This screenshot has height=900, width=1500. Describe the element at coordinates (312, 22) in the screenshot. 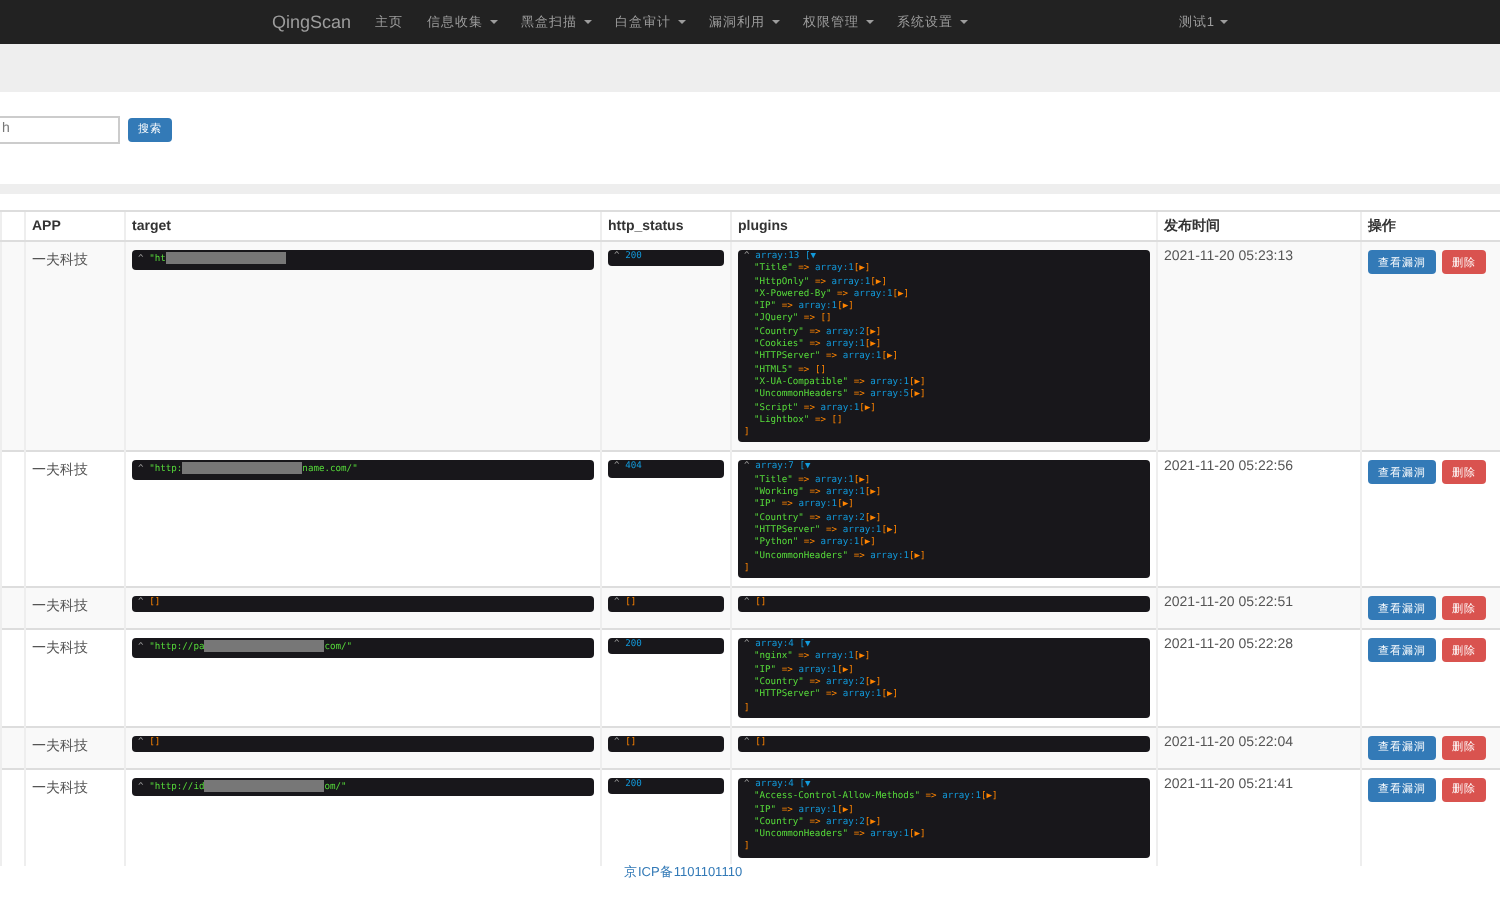

I see `brand-link: QingScan` at that location.